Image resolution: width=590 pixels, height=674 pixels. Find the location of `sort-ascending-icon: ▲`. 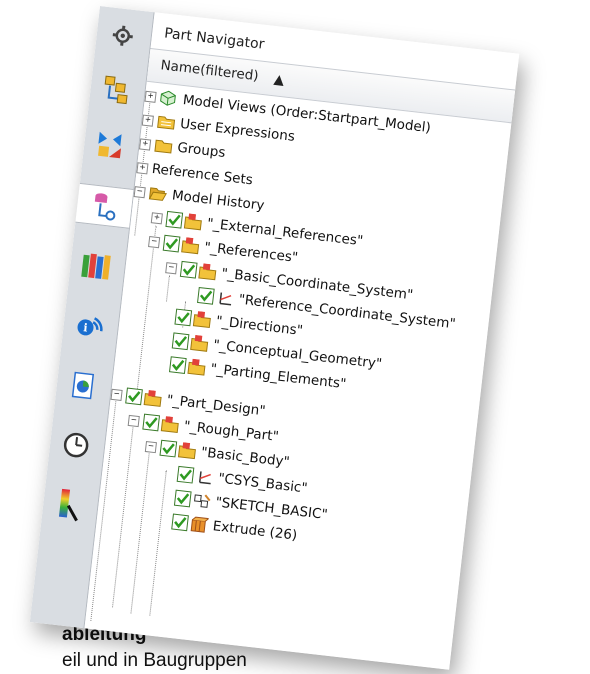

sort-ascending-icon: ▲ is located at coordinates (279, 79).